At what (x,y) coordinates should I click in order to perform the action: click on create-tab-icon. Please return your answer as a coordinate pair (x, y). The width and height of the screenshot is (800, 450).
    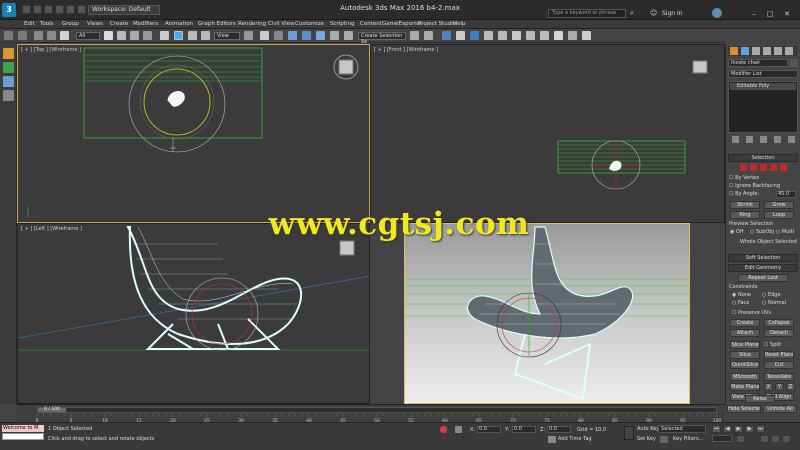
    Looking at the image, I should click on (734, 51).